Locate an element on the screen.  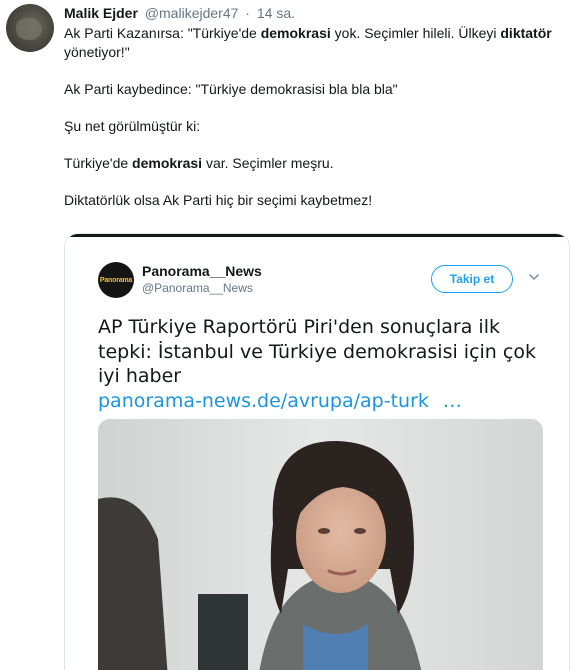
quoted-avatar-logo: Panorama is located at coordinates (116, 280).